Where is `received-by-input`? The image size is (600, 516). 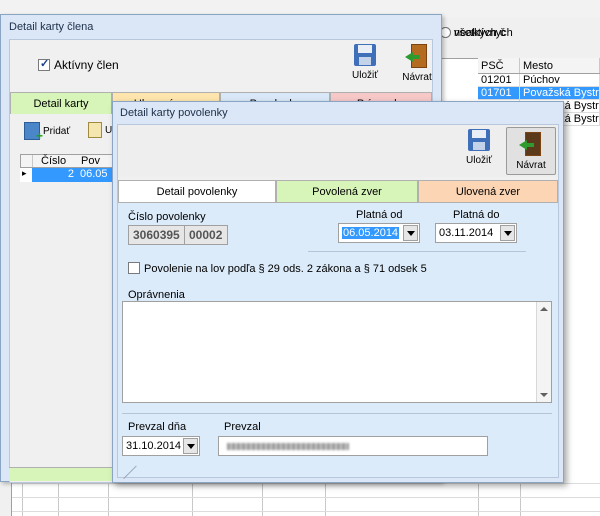
received-by-input is located at coordinates (353, 446).